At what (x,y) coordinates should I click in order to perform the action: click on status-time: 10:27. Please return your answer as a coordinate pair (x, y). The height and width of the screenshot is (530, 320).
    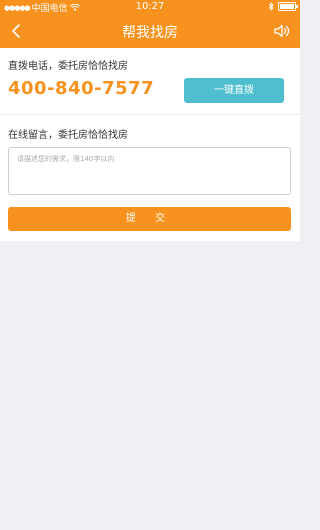
    Looking at the image, I should click on (150, 6).